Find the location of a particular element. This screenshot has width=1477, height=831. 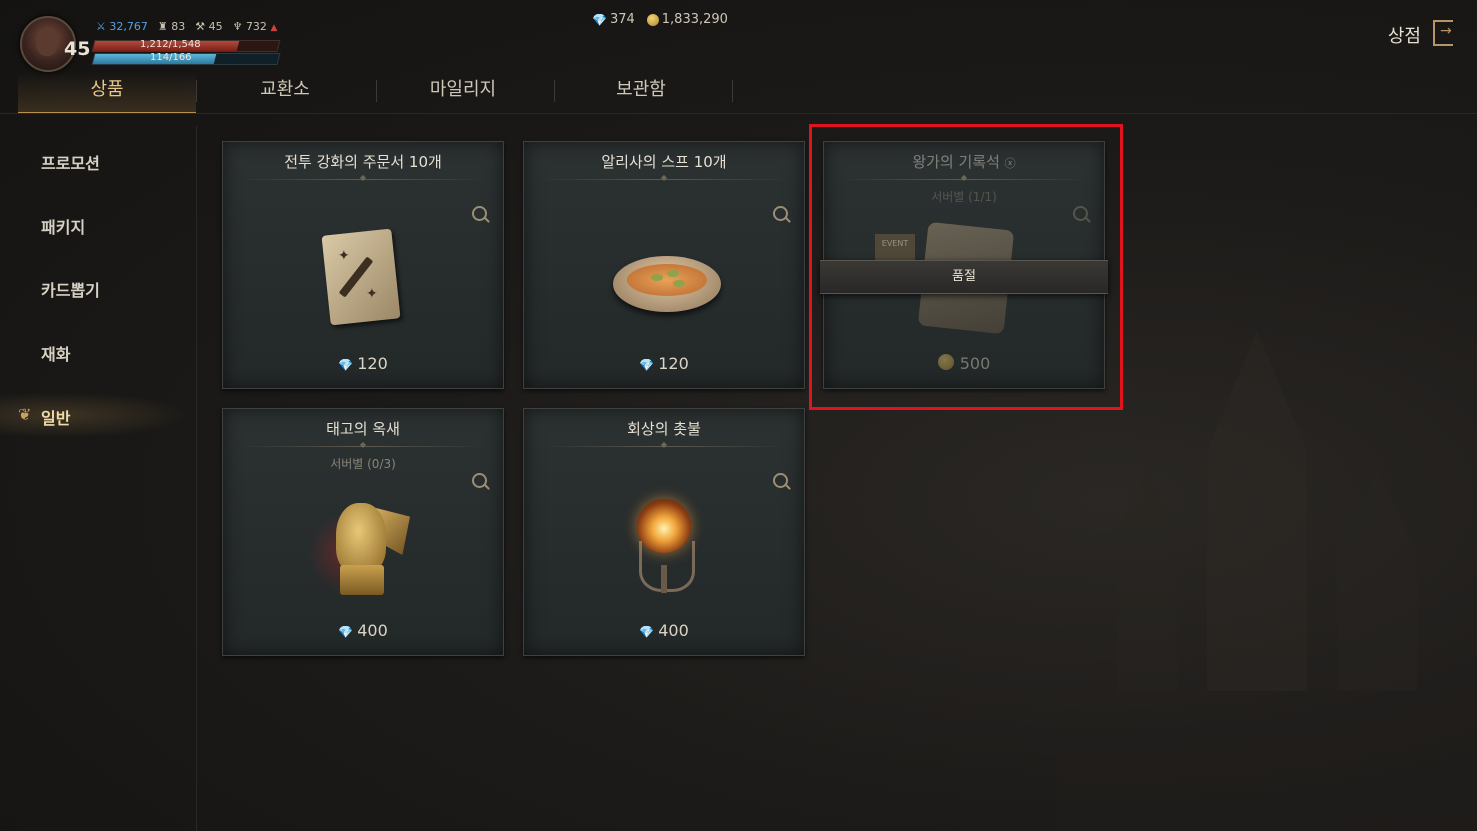

sidebar-item-general: 일반 is located at coordinates (55, 417).